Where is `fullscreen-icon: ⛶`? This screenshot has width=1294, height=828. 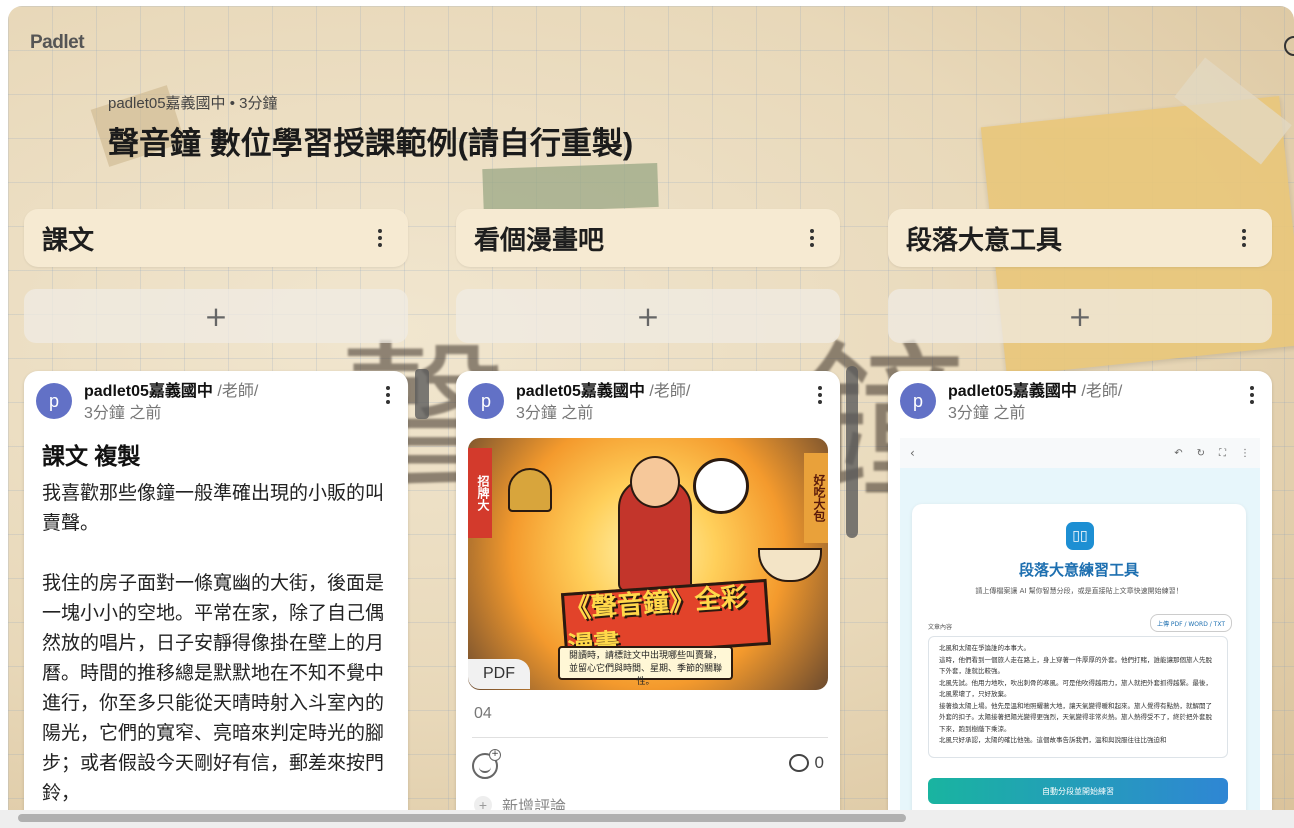 fullscreen-icon: ⛶ is located at coordinates (1222, 453).